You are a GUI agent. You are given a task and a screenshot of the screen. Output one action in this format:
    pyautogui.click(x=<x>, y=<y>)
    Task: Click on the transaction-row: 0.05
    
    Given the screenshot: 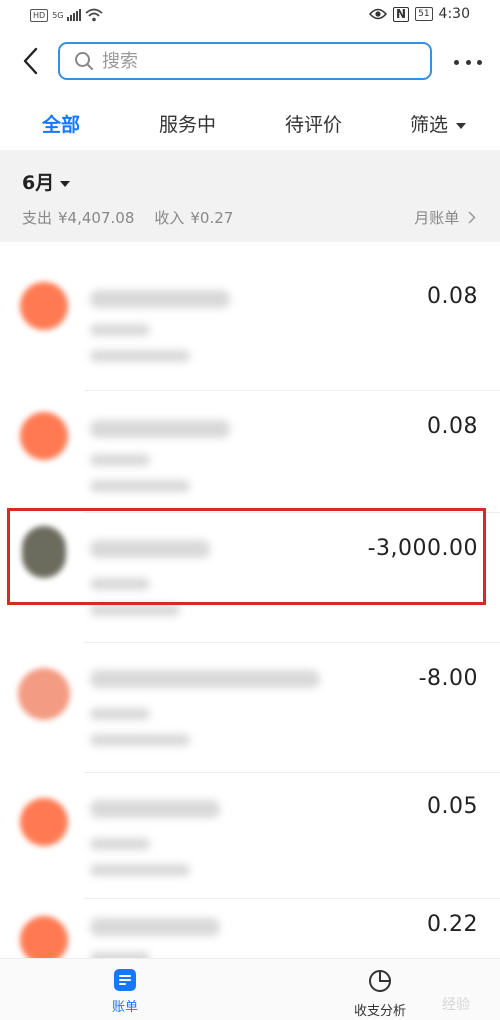 What is the action you would take?
    pyautogui.click(x=250, y=841)
    